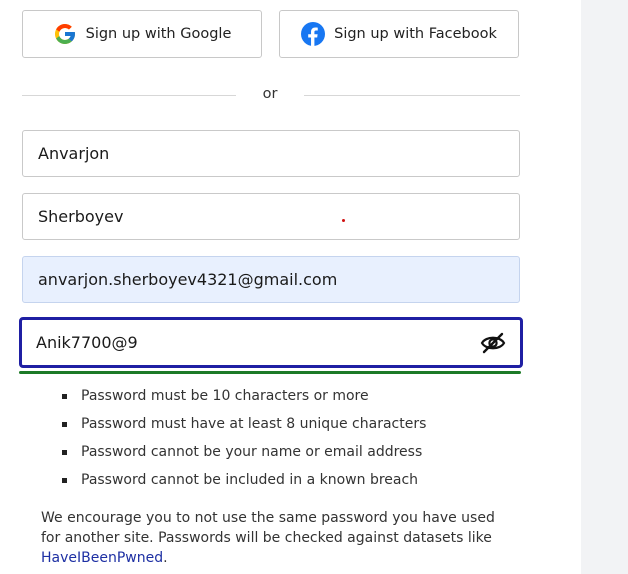 The width and height of the screenshot is (628, 574). What do you see at coordinates (165, 558) in the screenshot?
I see `note-suffix: .` at bounding box center [165, 558].